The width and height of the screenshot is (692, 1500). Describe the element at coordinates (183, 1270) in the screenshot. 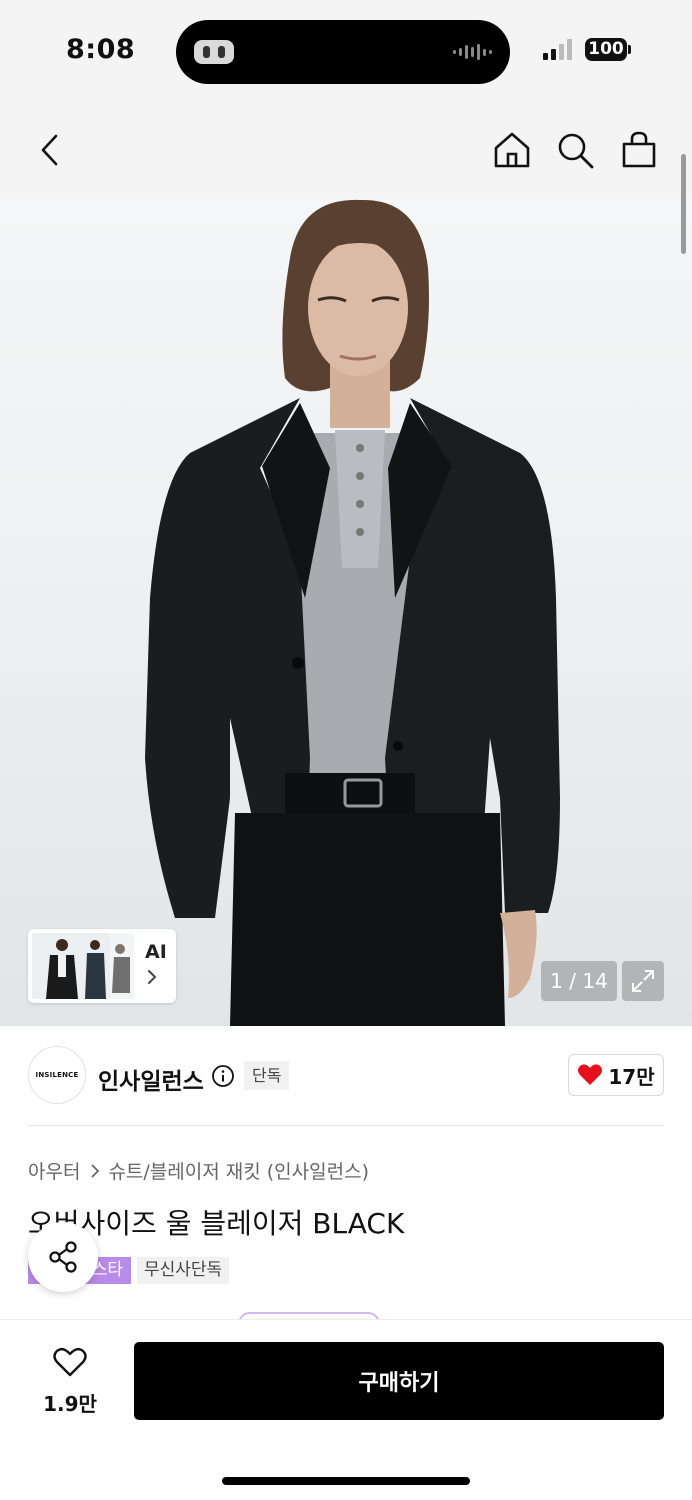

I see `tag-musinsa-exclusive: 무신사단독` at that location.